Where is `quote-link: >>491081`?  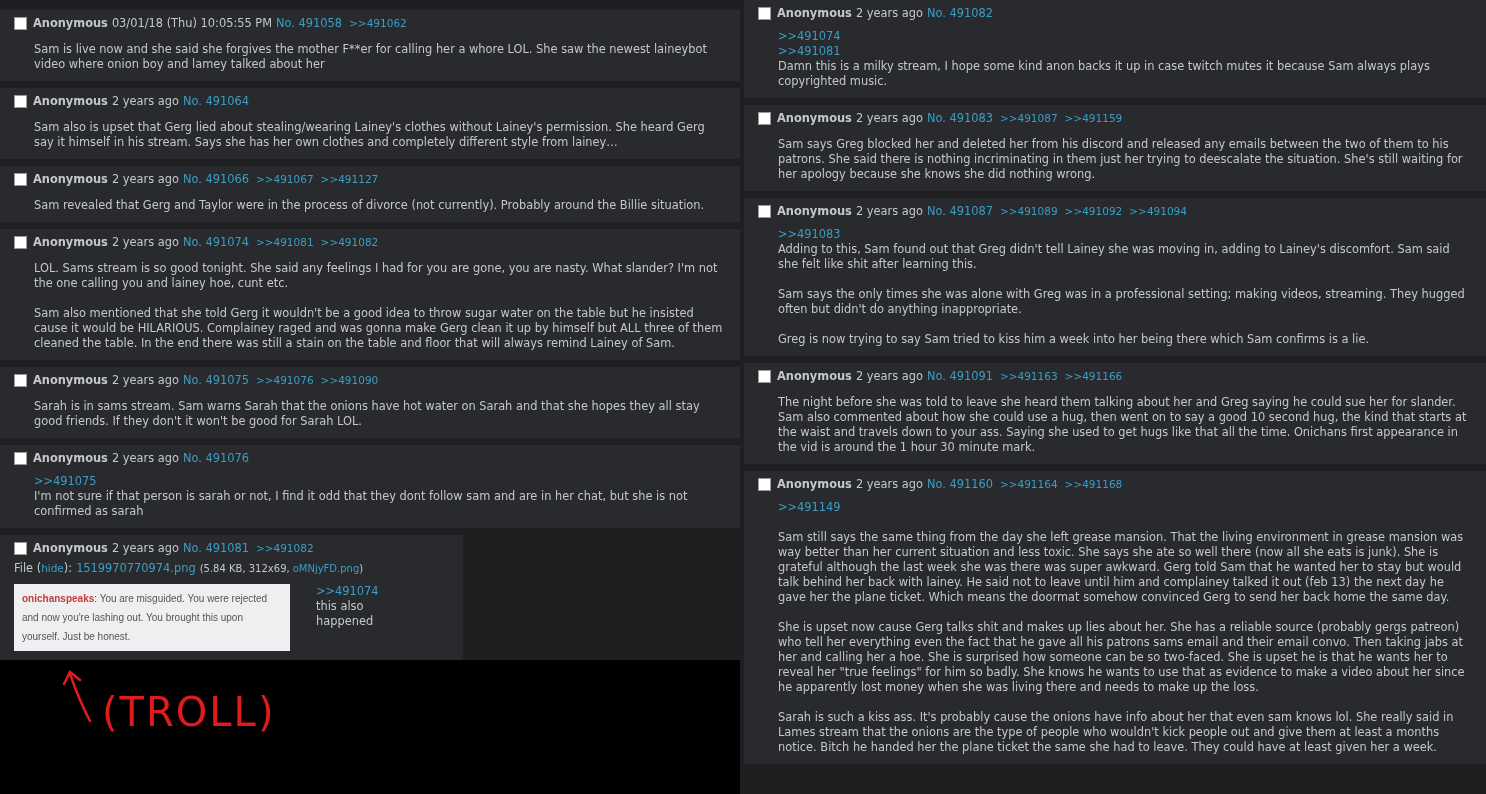 quote-link: >>491081 is located at coordinates (809, 51).